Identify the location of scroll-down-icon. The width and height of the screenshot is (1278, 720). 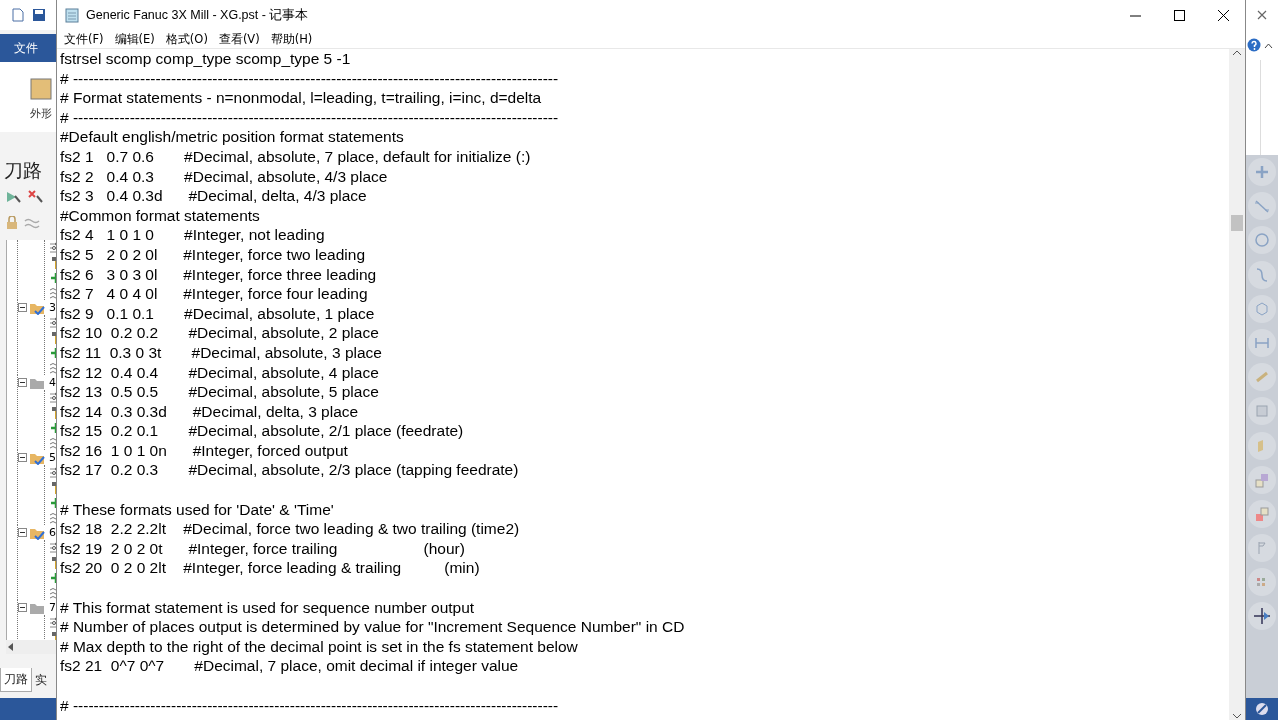
(1237, 716).